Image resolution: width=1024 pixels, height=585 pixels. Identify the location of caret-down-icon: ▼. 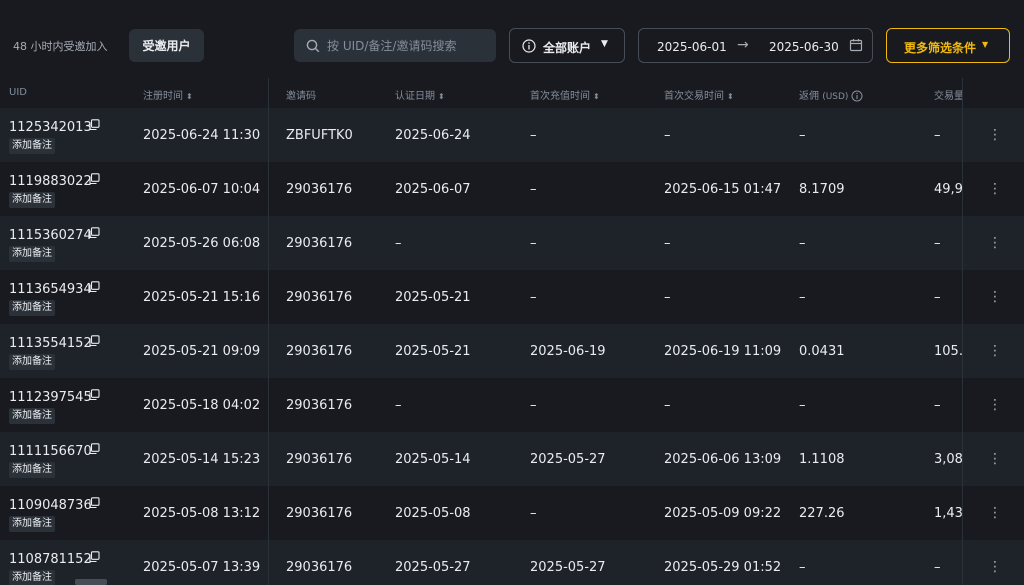
(604, 44).